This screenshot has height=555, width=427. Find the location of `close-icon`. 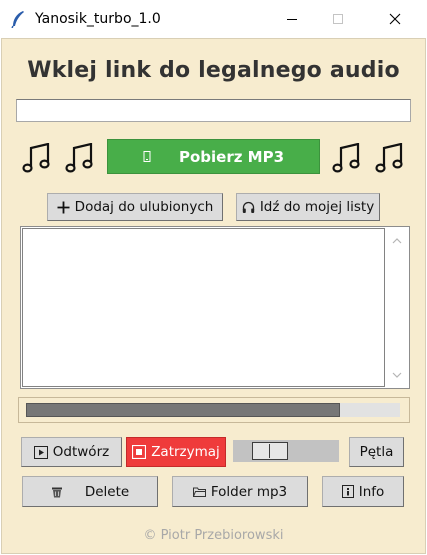

close-icon is located at coordinates (395, 19).